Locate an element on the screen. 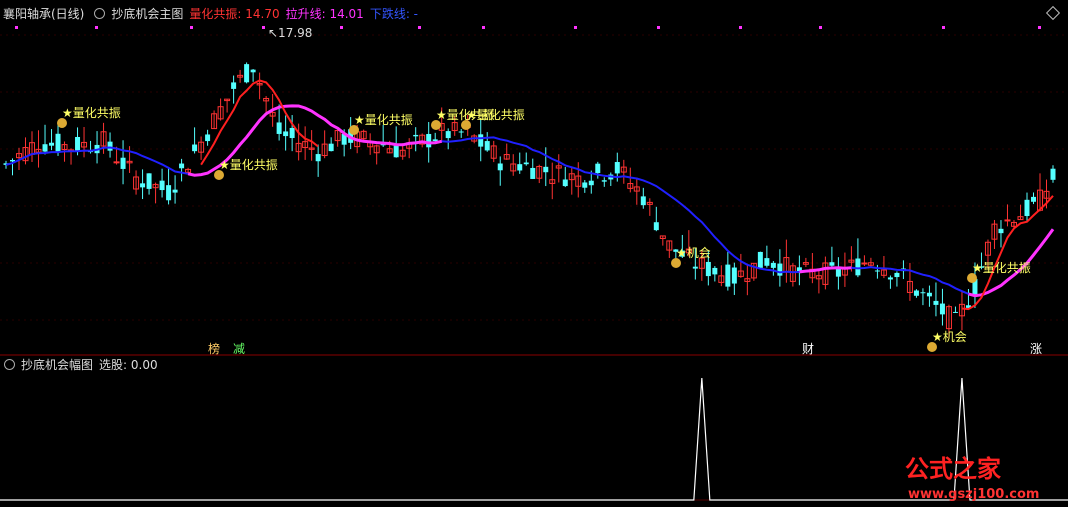 The image size is (1068, 507). sub-toggle-icon is located at coordinates (9, 364).